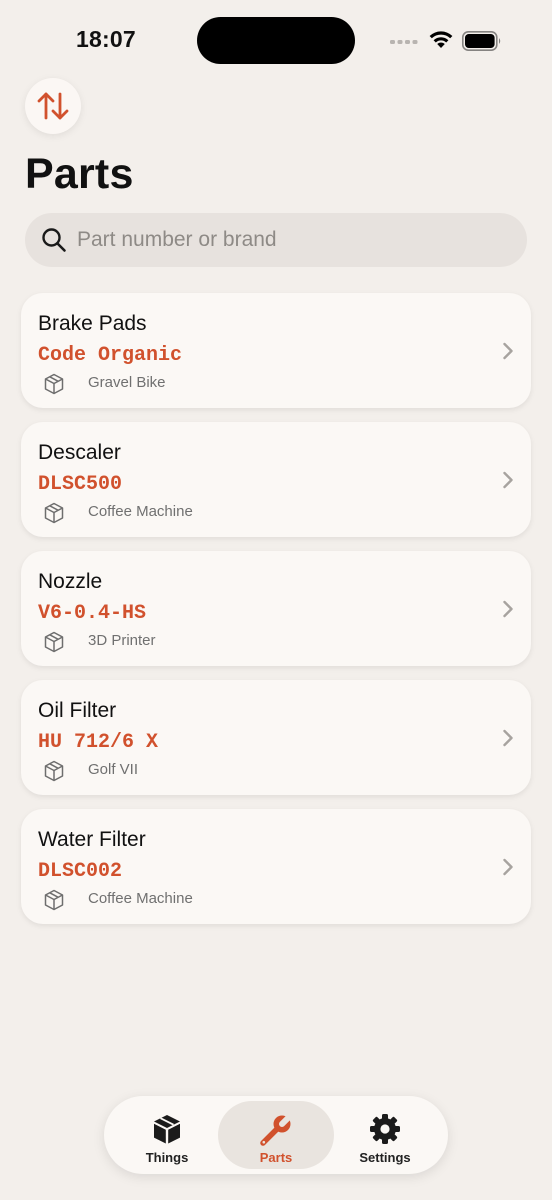 Image resolution: width=552 pixels, height=1200 pixels. Describe the element at coordinates (276, 1157) in the screenshot. I see `tab-label: Parts` at that location.